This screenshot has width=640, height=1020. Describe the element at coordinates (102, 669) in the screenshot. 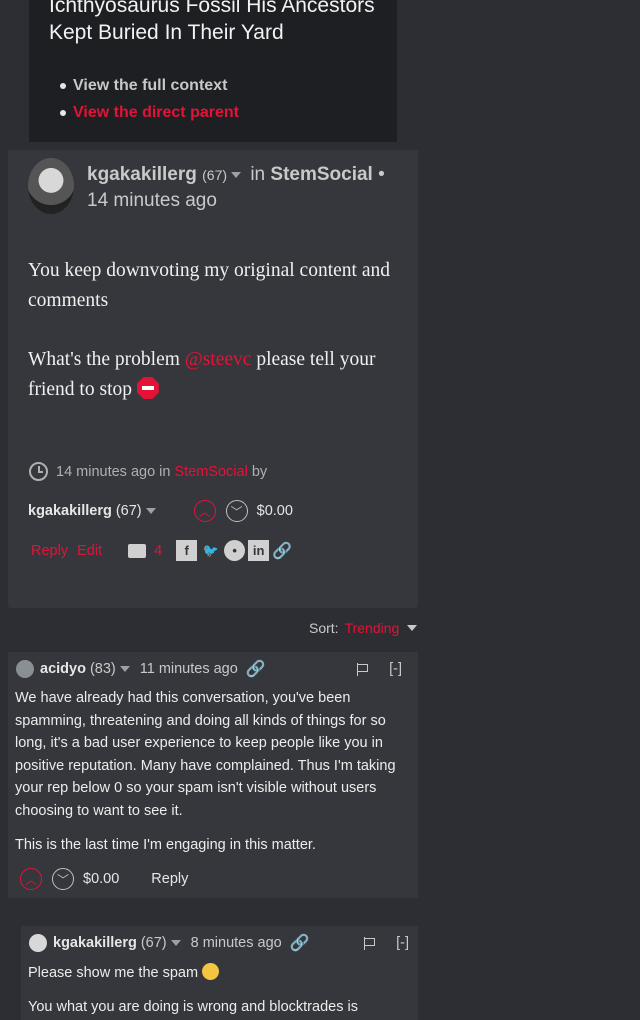

I see `reputation: (83)` at that location.